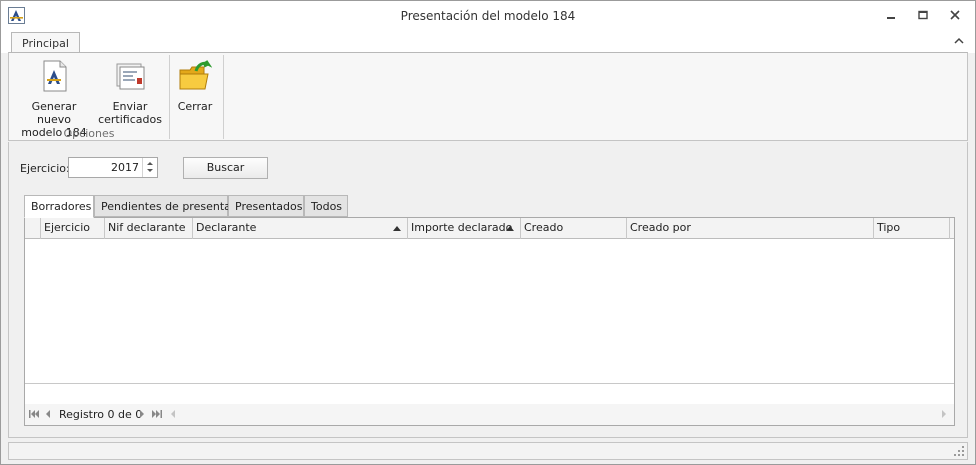 The width and height of the screenshot is (976, 465). What do you see at coordinates (173, 414) in the screenshot?
I see `scroll-left-icon` at bounding box center [173, 414].